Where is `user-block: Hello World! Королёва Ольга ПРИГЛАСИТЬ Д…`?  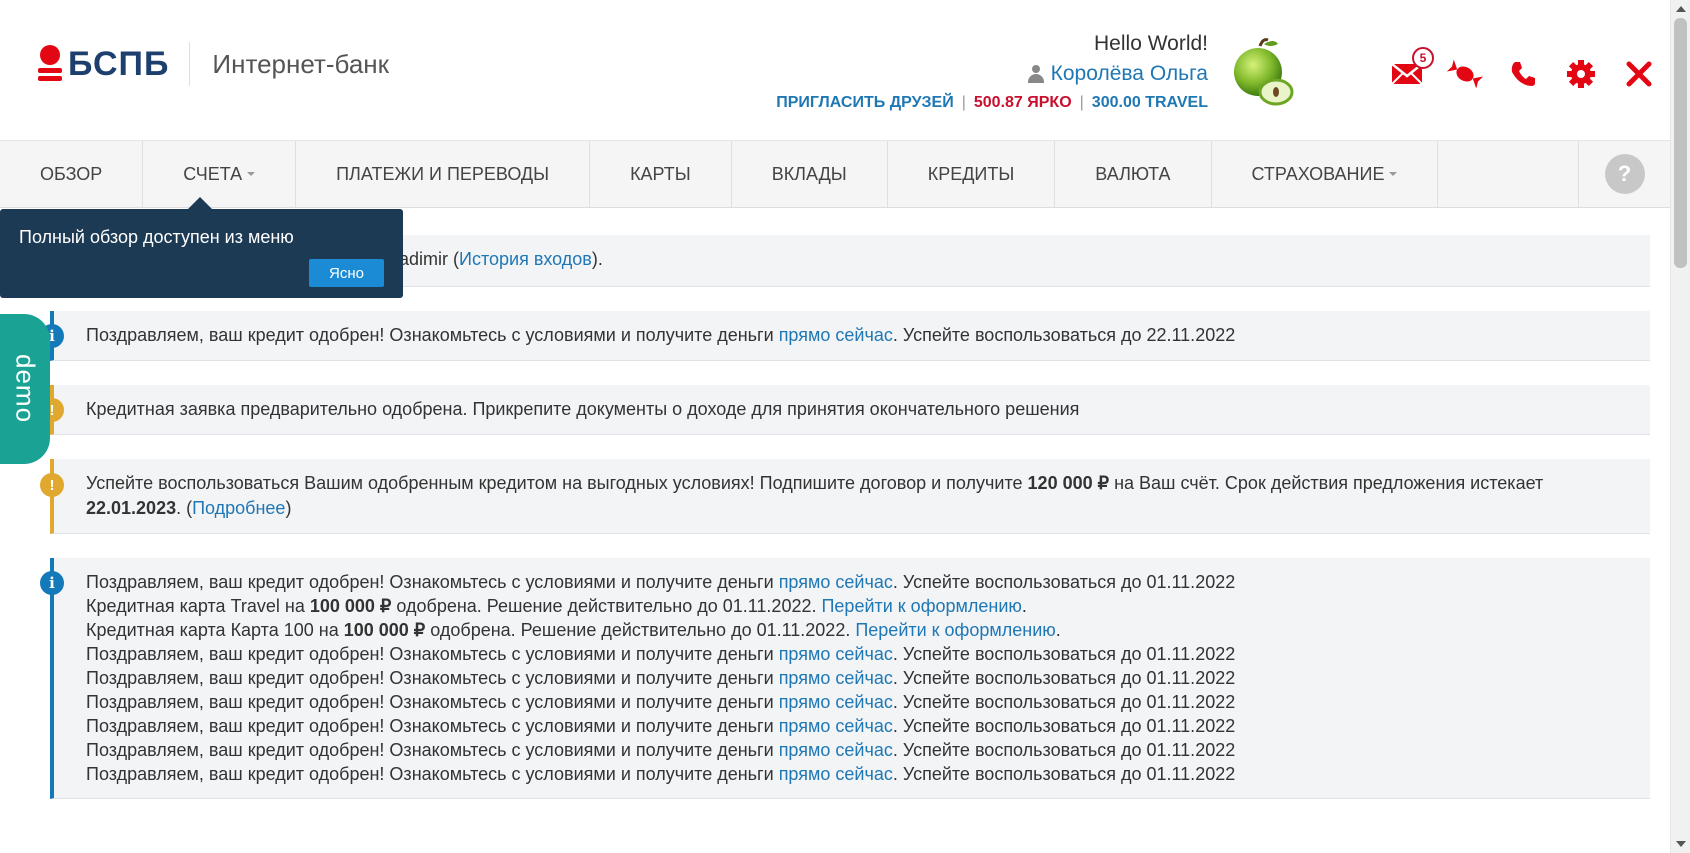 user-block: Hello World! Королёва Ольга ПРИГЛАСИТЬ Д… is located at coordinates (992, 72).